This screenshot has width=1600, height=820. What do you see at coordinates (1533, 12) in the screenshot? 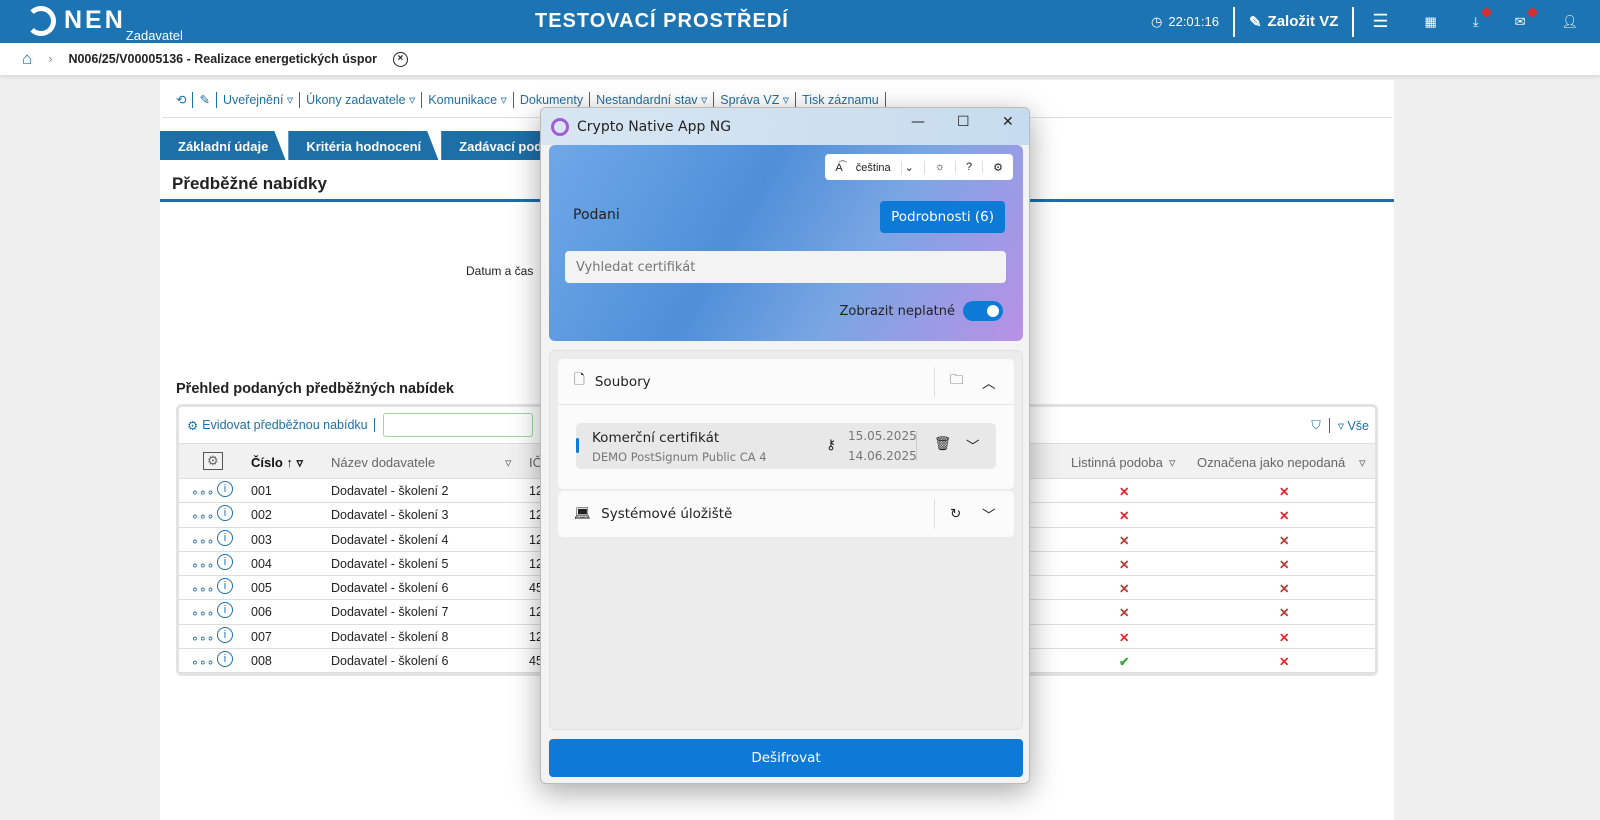
I see `notification-dot` at bounding box center [1533, 12].